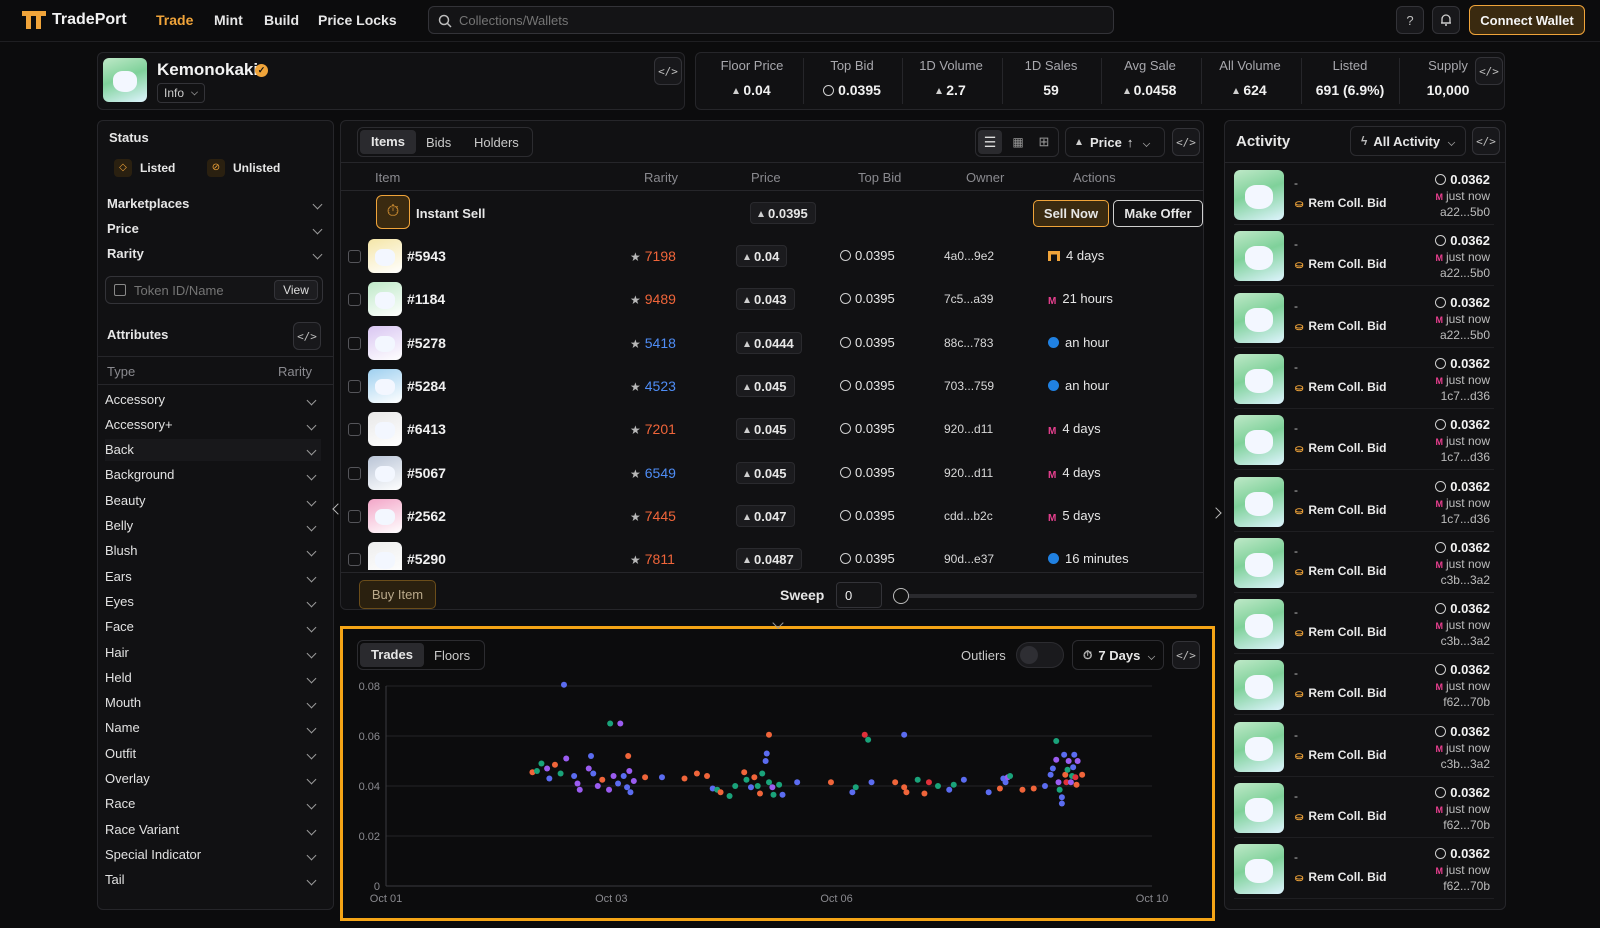 The image size is (1600, 928). Describe the element at coordinates (1216, 513) in the screenshot. I see `collapse-right-icon` at that location.